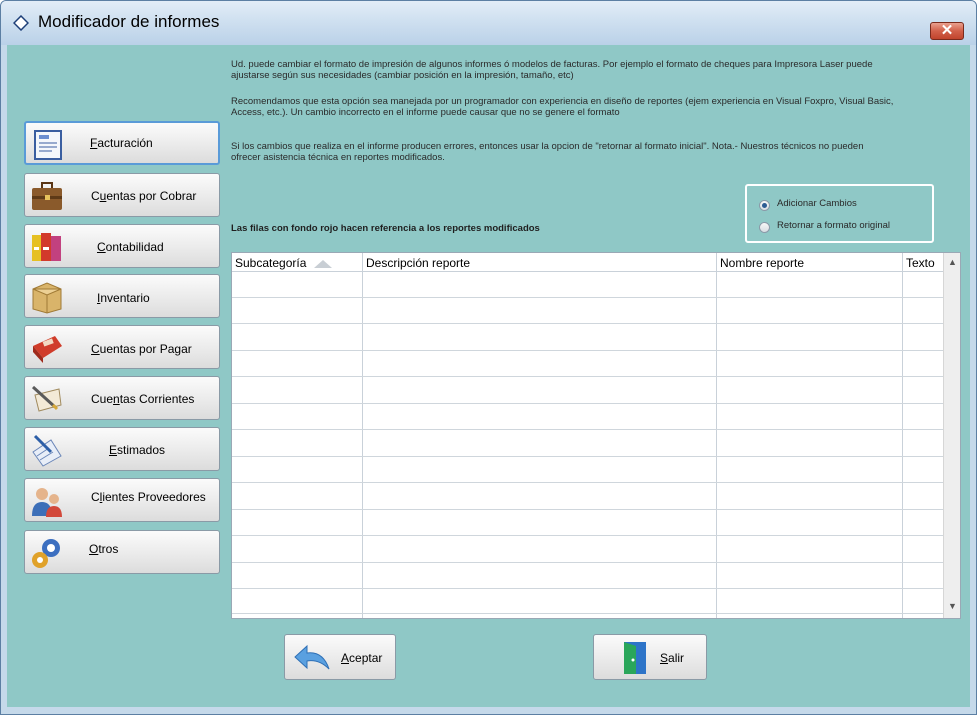 This screenshot has height=715, width=977. What do you see at coordinates (312, 657) in the screenshot?
I see `undo-arrow-icon` at bounding box center [312, 657].